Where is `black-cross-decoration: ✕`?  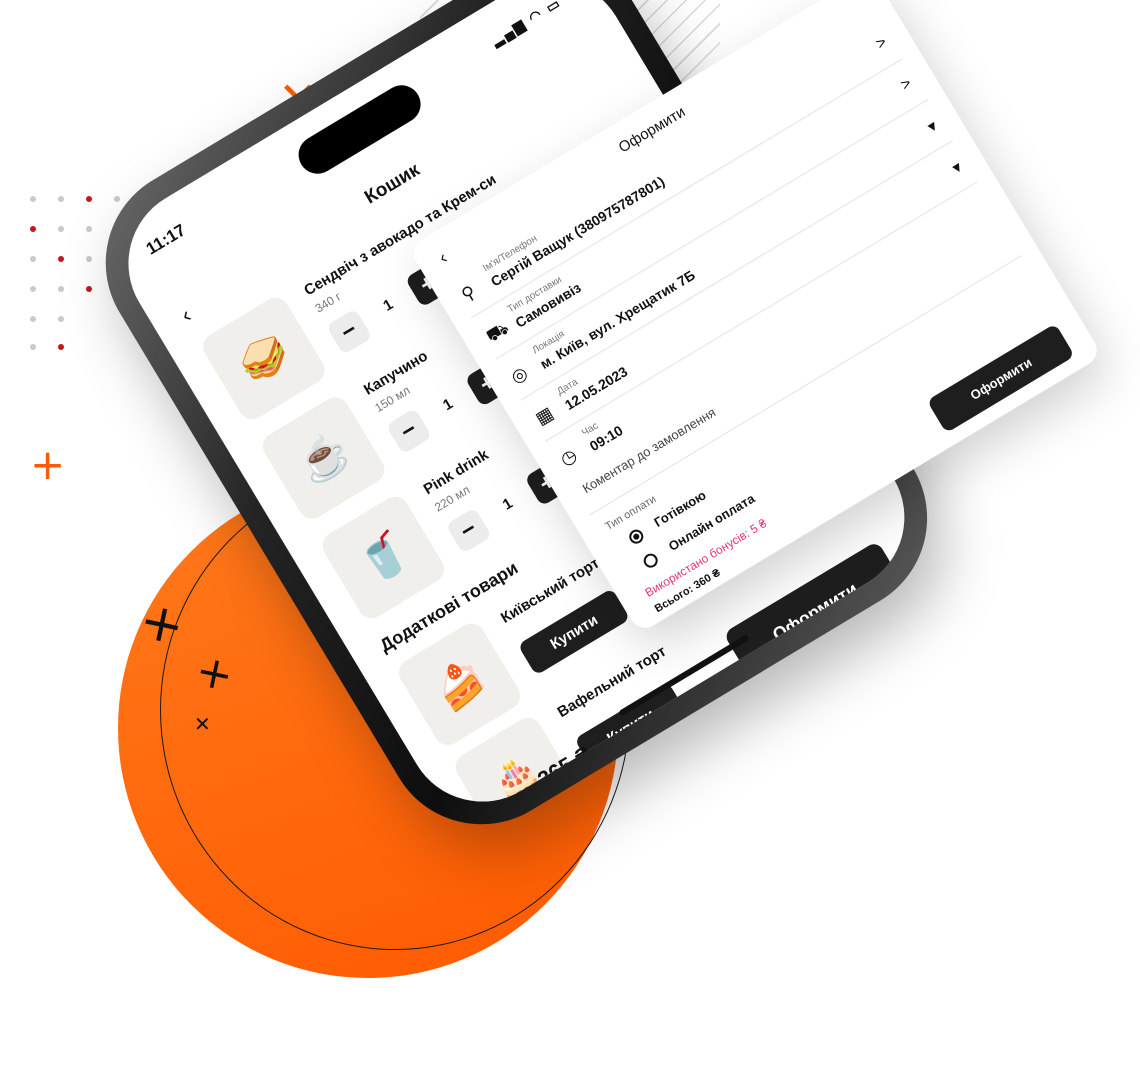
black-cross-decoration: ✕ is located at coordinates (202, 724).